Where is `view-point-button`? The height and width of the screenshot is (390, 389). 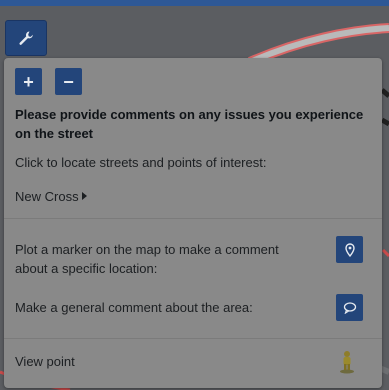 view-point-button is located at coordinates (347, 362).